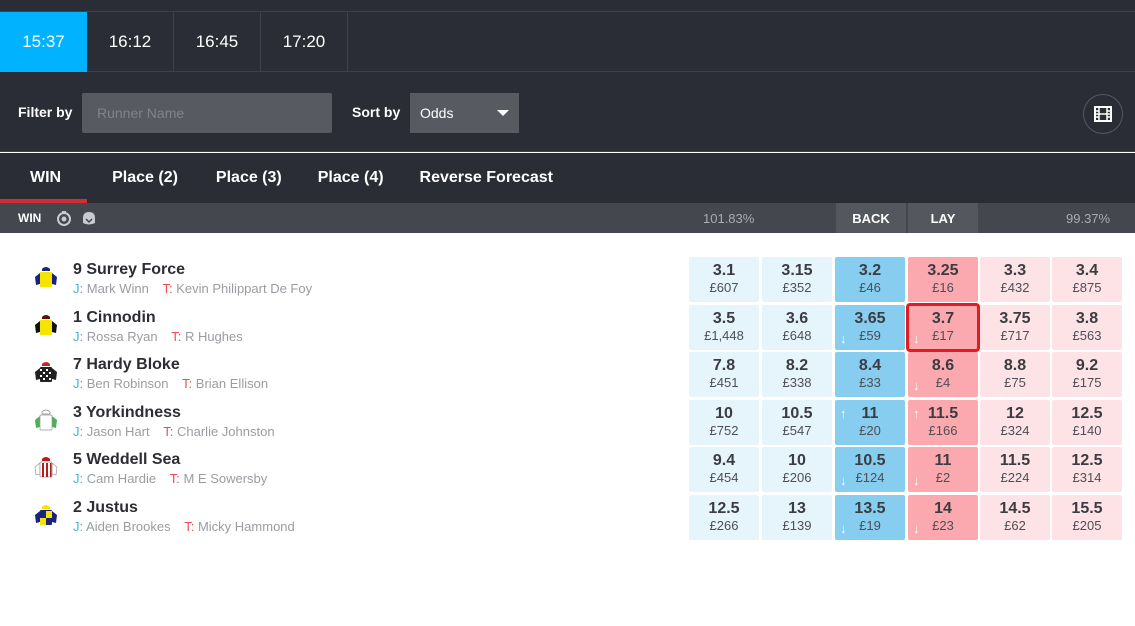  I want to click on lay-price-cell: 3.7 £17 ↓, so click(943, 327).